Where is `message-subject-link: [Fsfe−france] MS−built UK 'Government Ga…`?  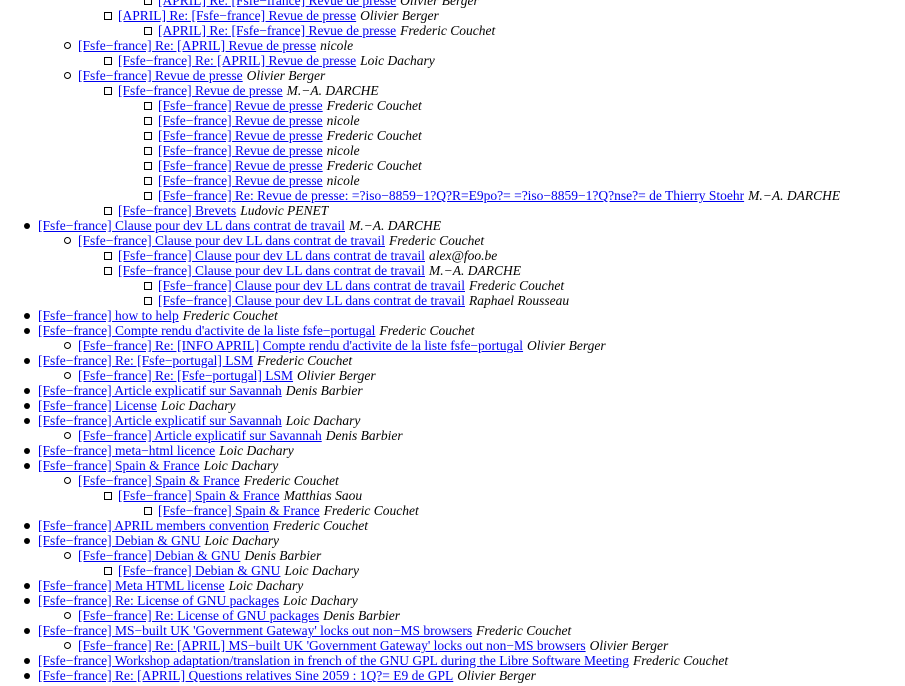 message-subject-link: [Fsfe−france] MS−built UK 'Government Ga… is located at coordinates (255, 630).